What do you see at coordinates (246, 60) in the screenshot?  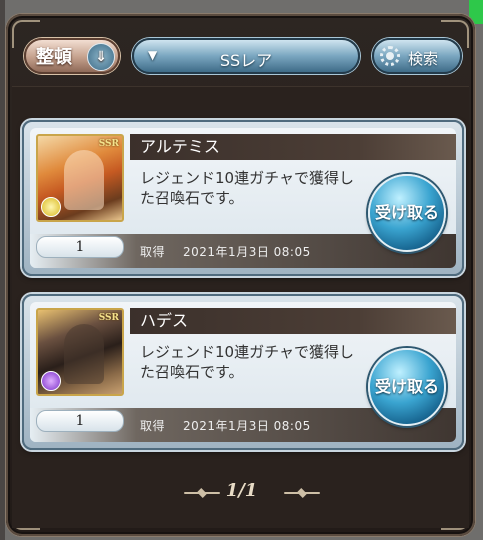 I see `rarity-filter-value: SSレア` at bounding box center [246, 60].